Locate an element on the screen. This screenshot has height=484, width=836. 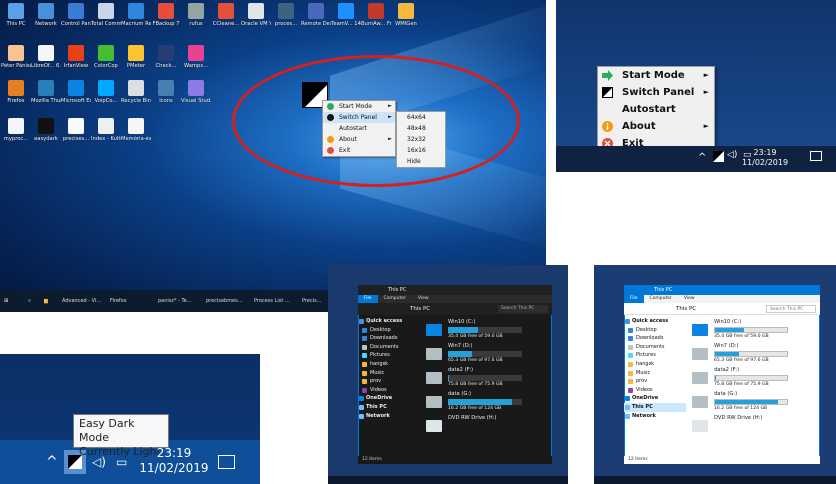
context-menu-item: Switch Panel ► is located at coordinates (359, 117).